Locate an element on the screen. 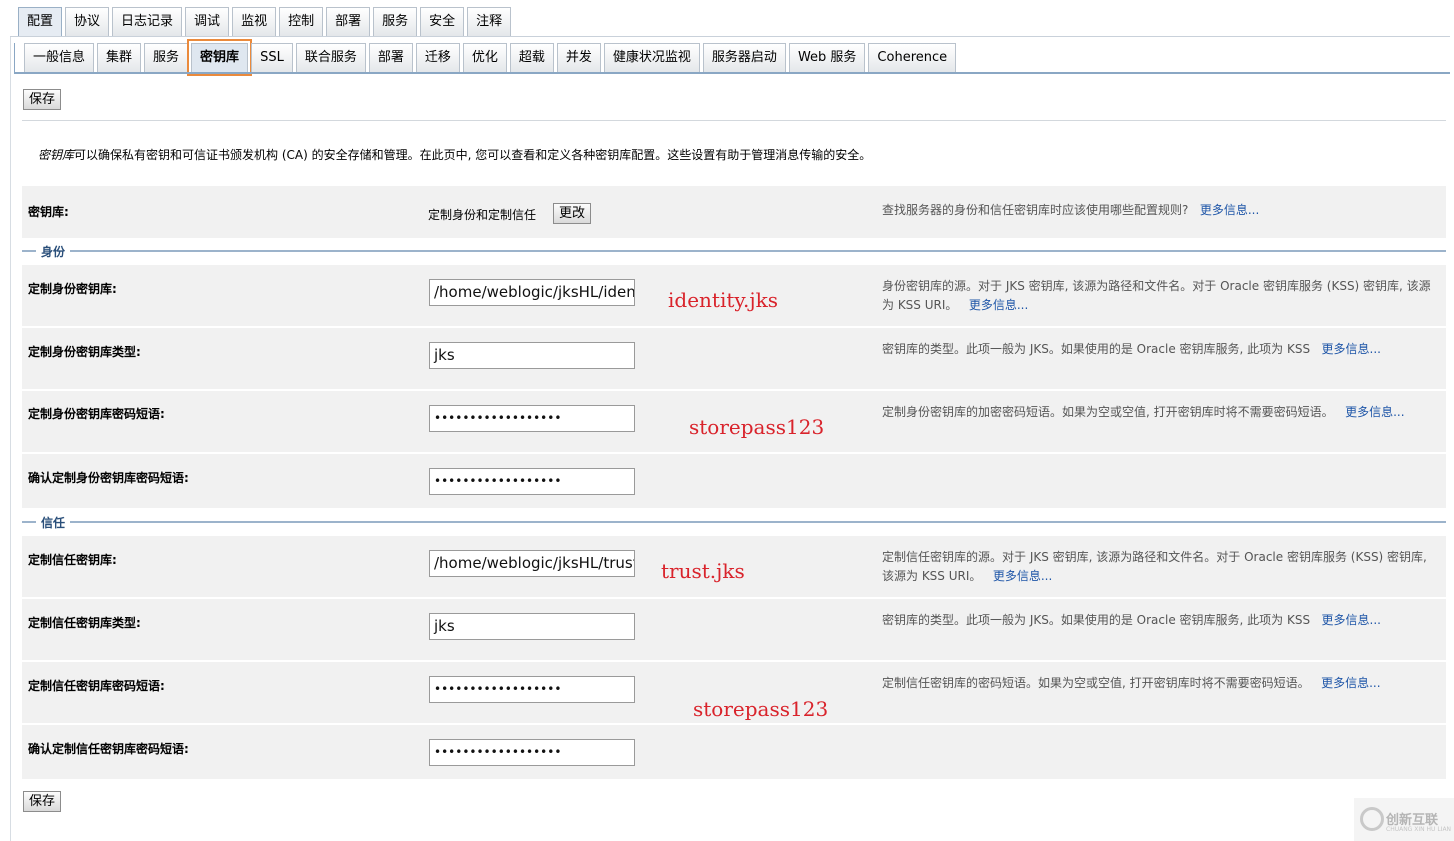 The width and height of the screenshot is (1454, 841). subtab-server-start: 服务器启动 is located at coordinates (744, 57).